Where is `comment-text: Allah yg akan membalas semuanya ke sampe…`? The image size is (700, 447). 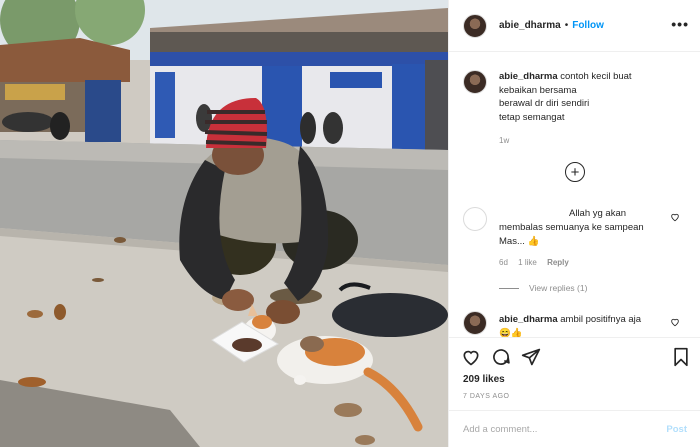
comment-text: Allah yg akan membalas semuanya ke sampe… is located at coordinates (584, 228).